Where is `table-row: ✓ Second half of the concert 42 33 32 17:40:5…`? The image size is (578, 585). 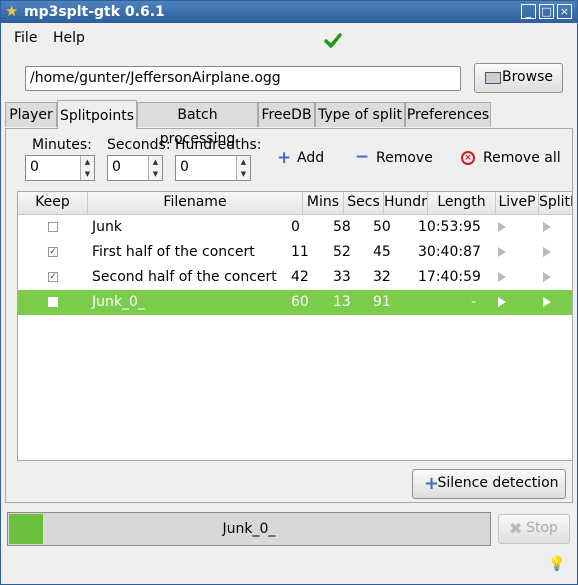 table-row: ✓ Second half of the concert 42 33 32 17:40:5… is located at coordinates (295, 277).